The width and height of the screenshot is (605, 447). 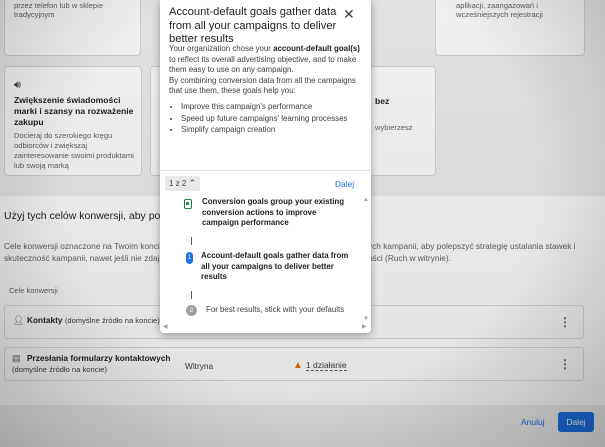 What do you see at coordinates (199, 366) in the screenshot?
I see `goal-source: Witryna` at bounding box center [199, 366].